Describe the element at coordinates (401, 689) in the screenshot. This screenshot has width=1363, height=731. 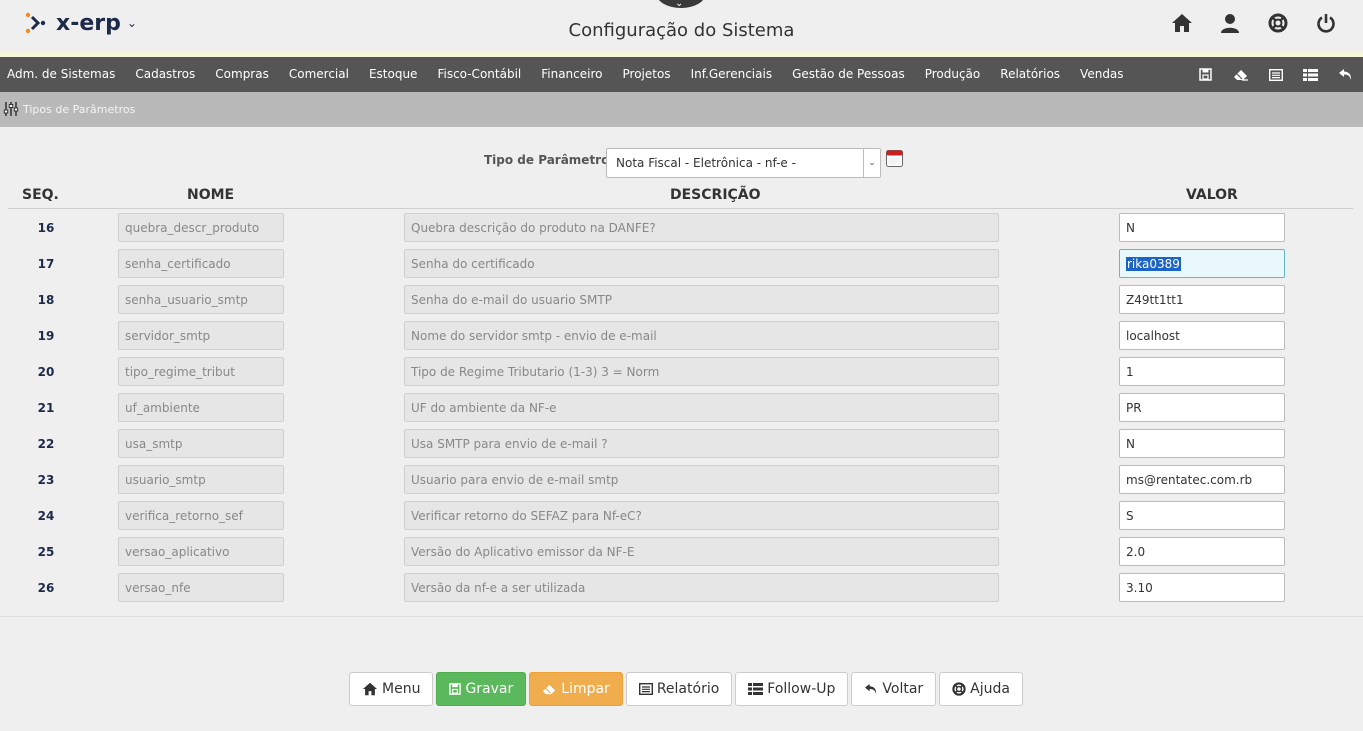
I see `menu-button-label: Menu` at that location.